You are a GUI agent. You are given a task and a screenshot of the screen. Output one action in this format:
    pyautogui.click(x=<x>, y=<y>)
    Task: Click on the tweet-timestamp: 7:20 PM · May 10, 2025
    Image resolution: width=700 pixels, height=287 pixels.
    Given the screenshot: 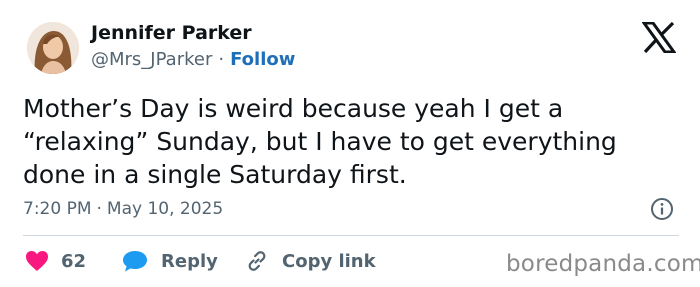 What is the action you would take?
    pyautogui.click(x=123, y=209)
    